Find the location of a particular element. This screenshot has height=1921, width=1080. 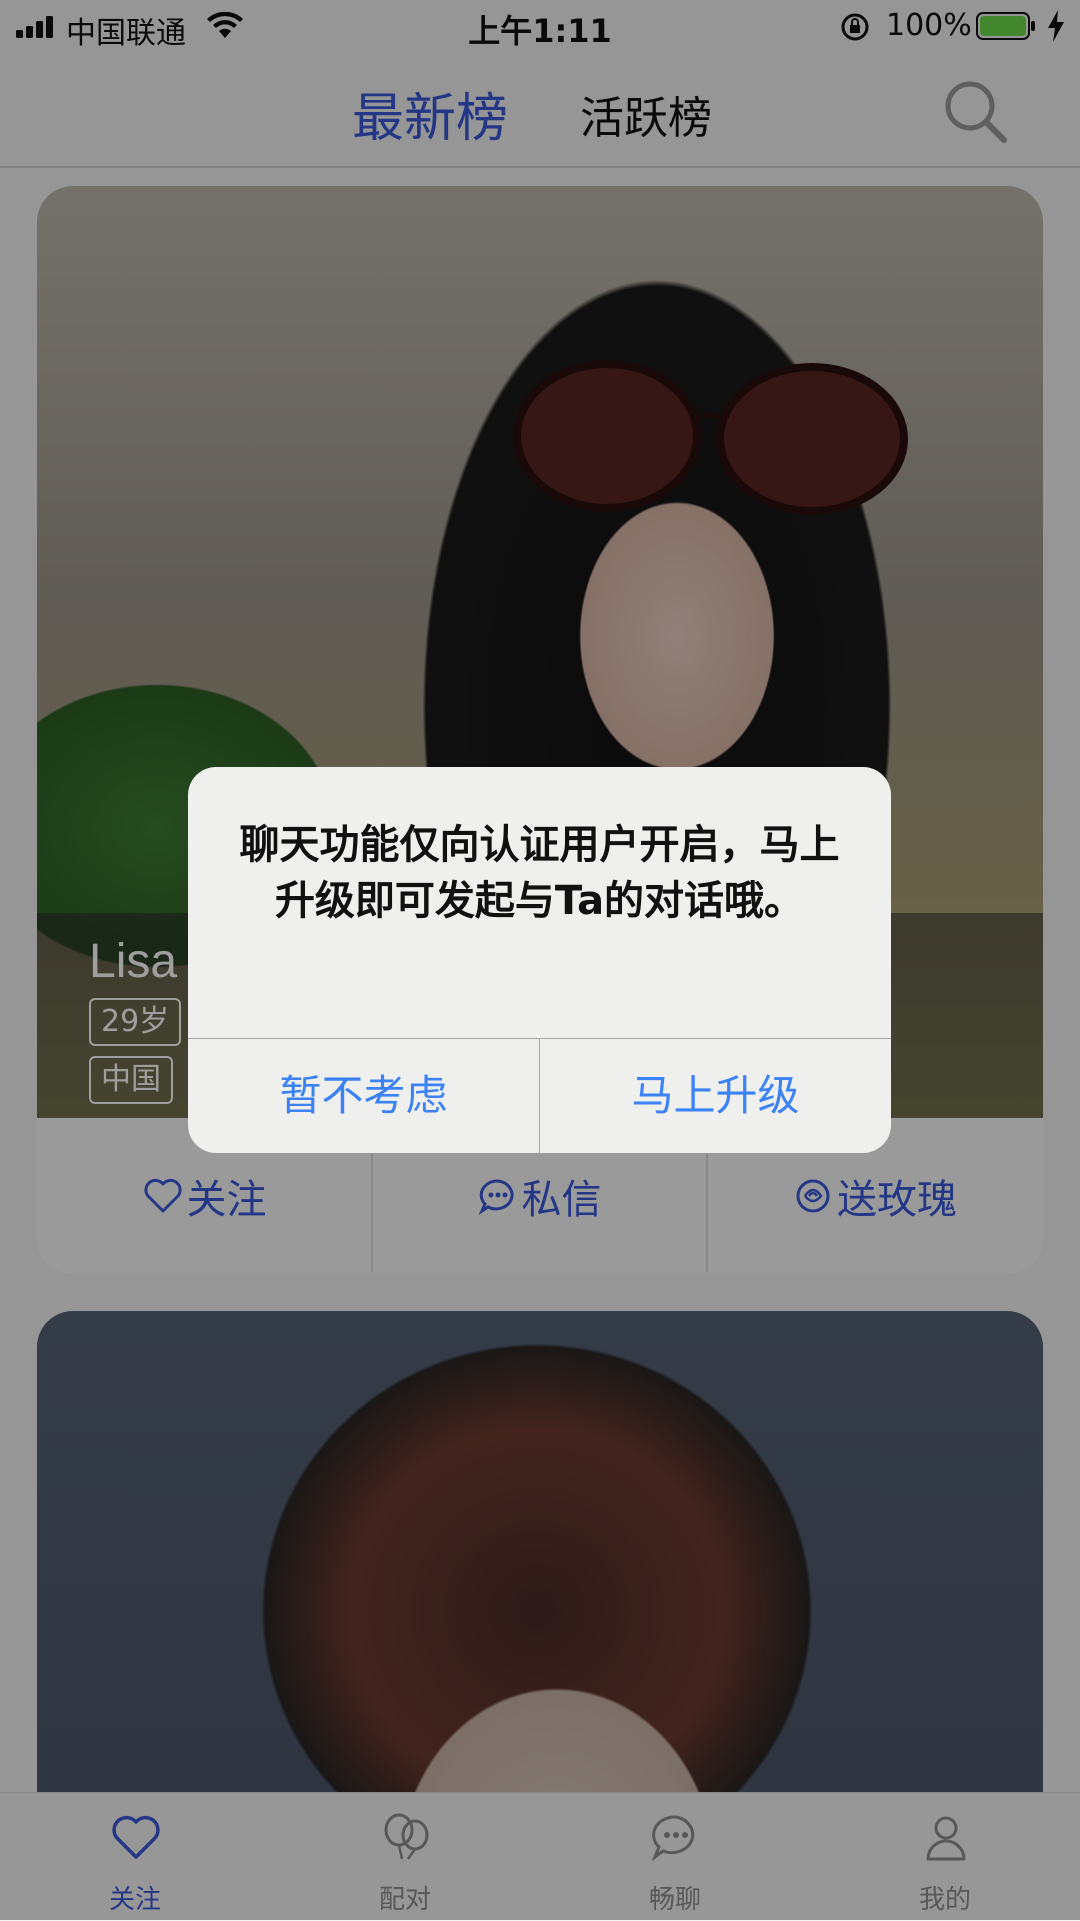

alert-message: 聊天功能仅向认证用户开启，马上升级即可发起与Ta的对话哦。 is located at coordinates (539, 873).